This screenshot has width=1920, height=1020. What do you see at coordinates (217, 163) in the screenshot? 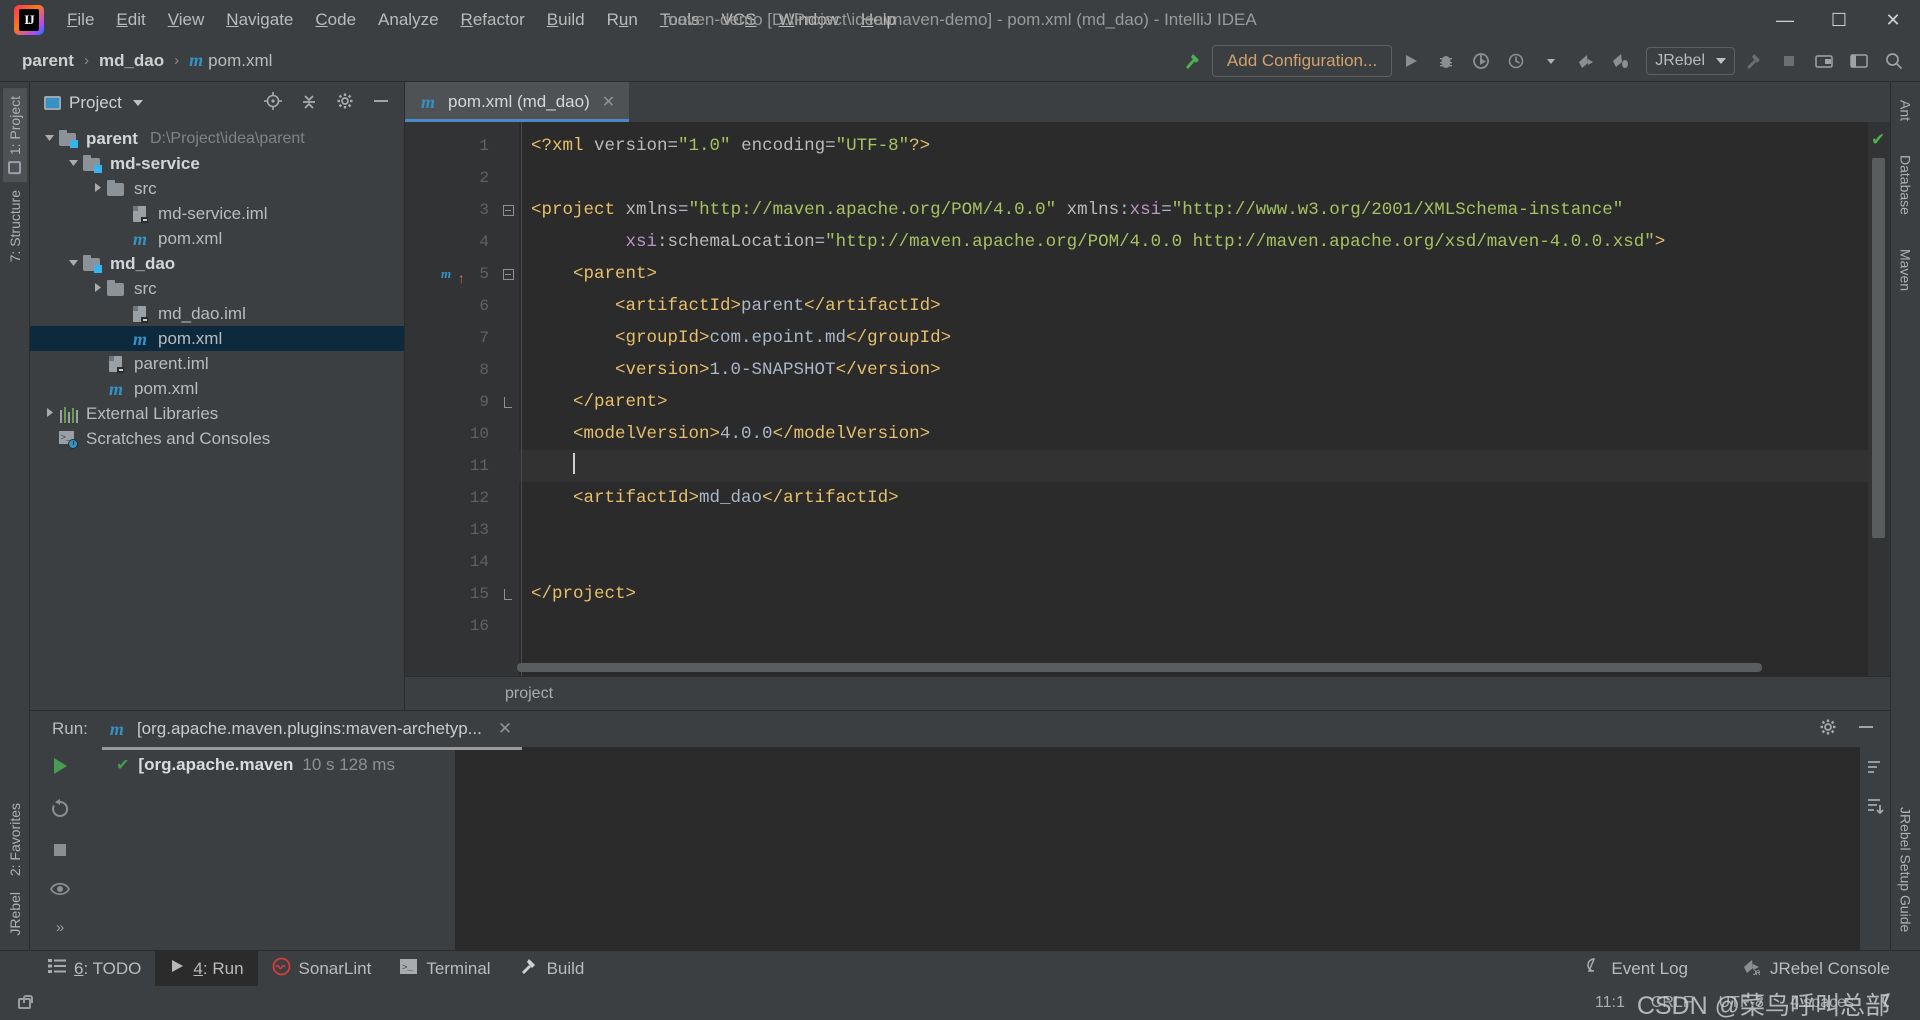
I see `tree-node-md-service: md-service` at bounding box center [217, 163].